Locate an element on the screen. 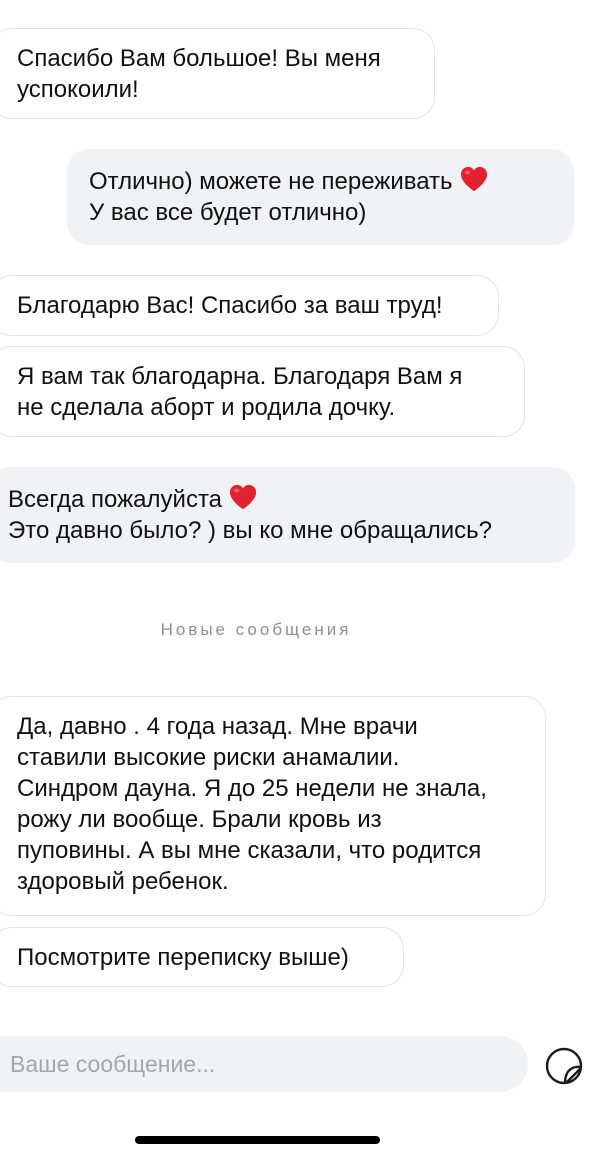 The image size is (600, 1157). message-text-line: Синдром дауна. Я до 25 недели не знала, is located at coordinates (252, 788).